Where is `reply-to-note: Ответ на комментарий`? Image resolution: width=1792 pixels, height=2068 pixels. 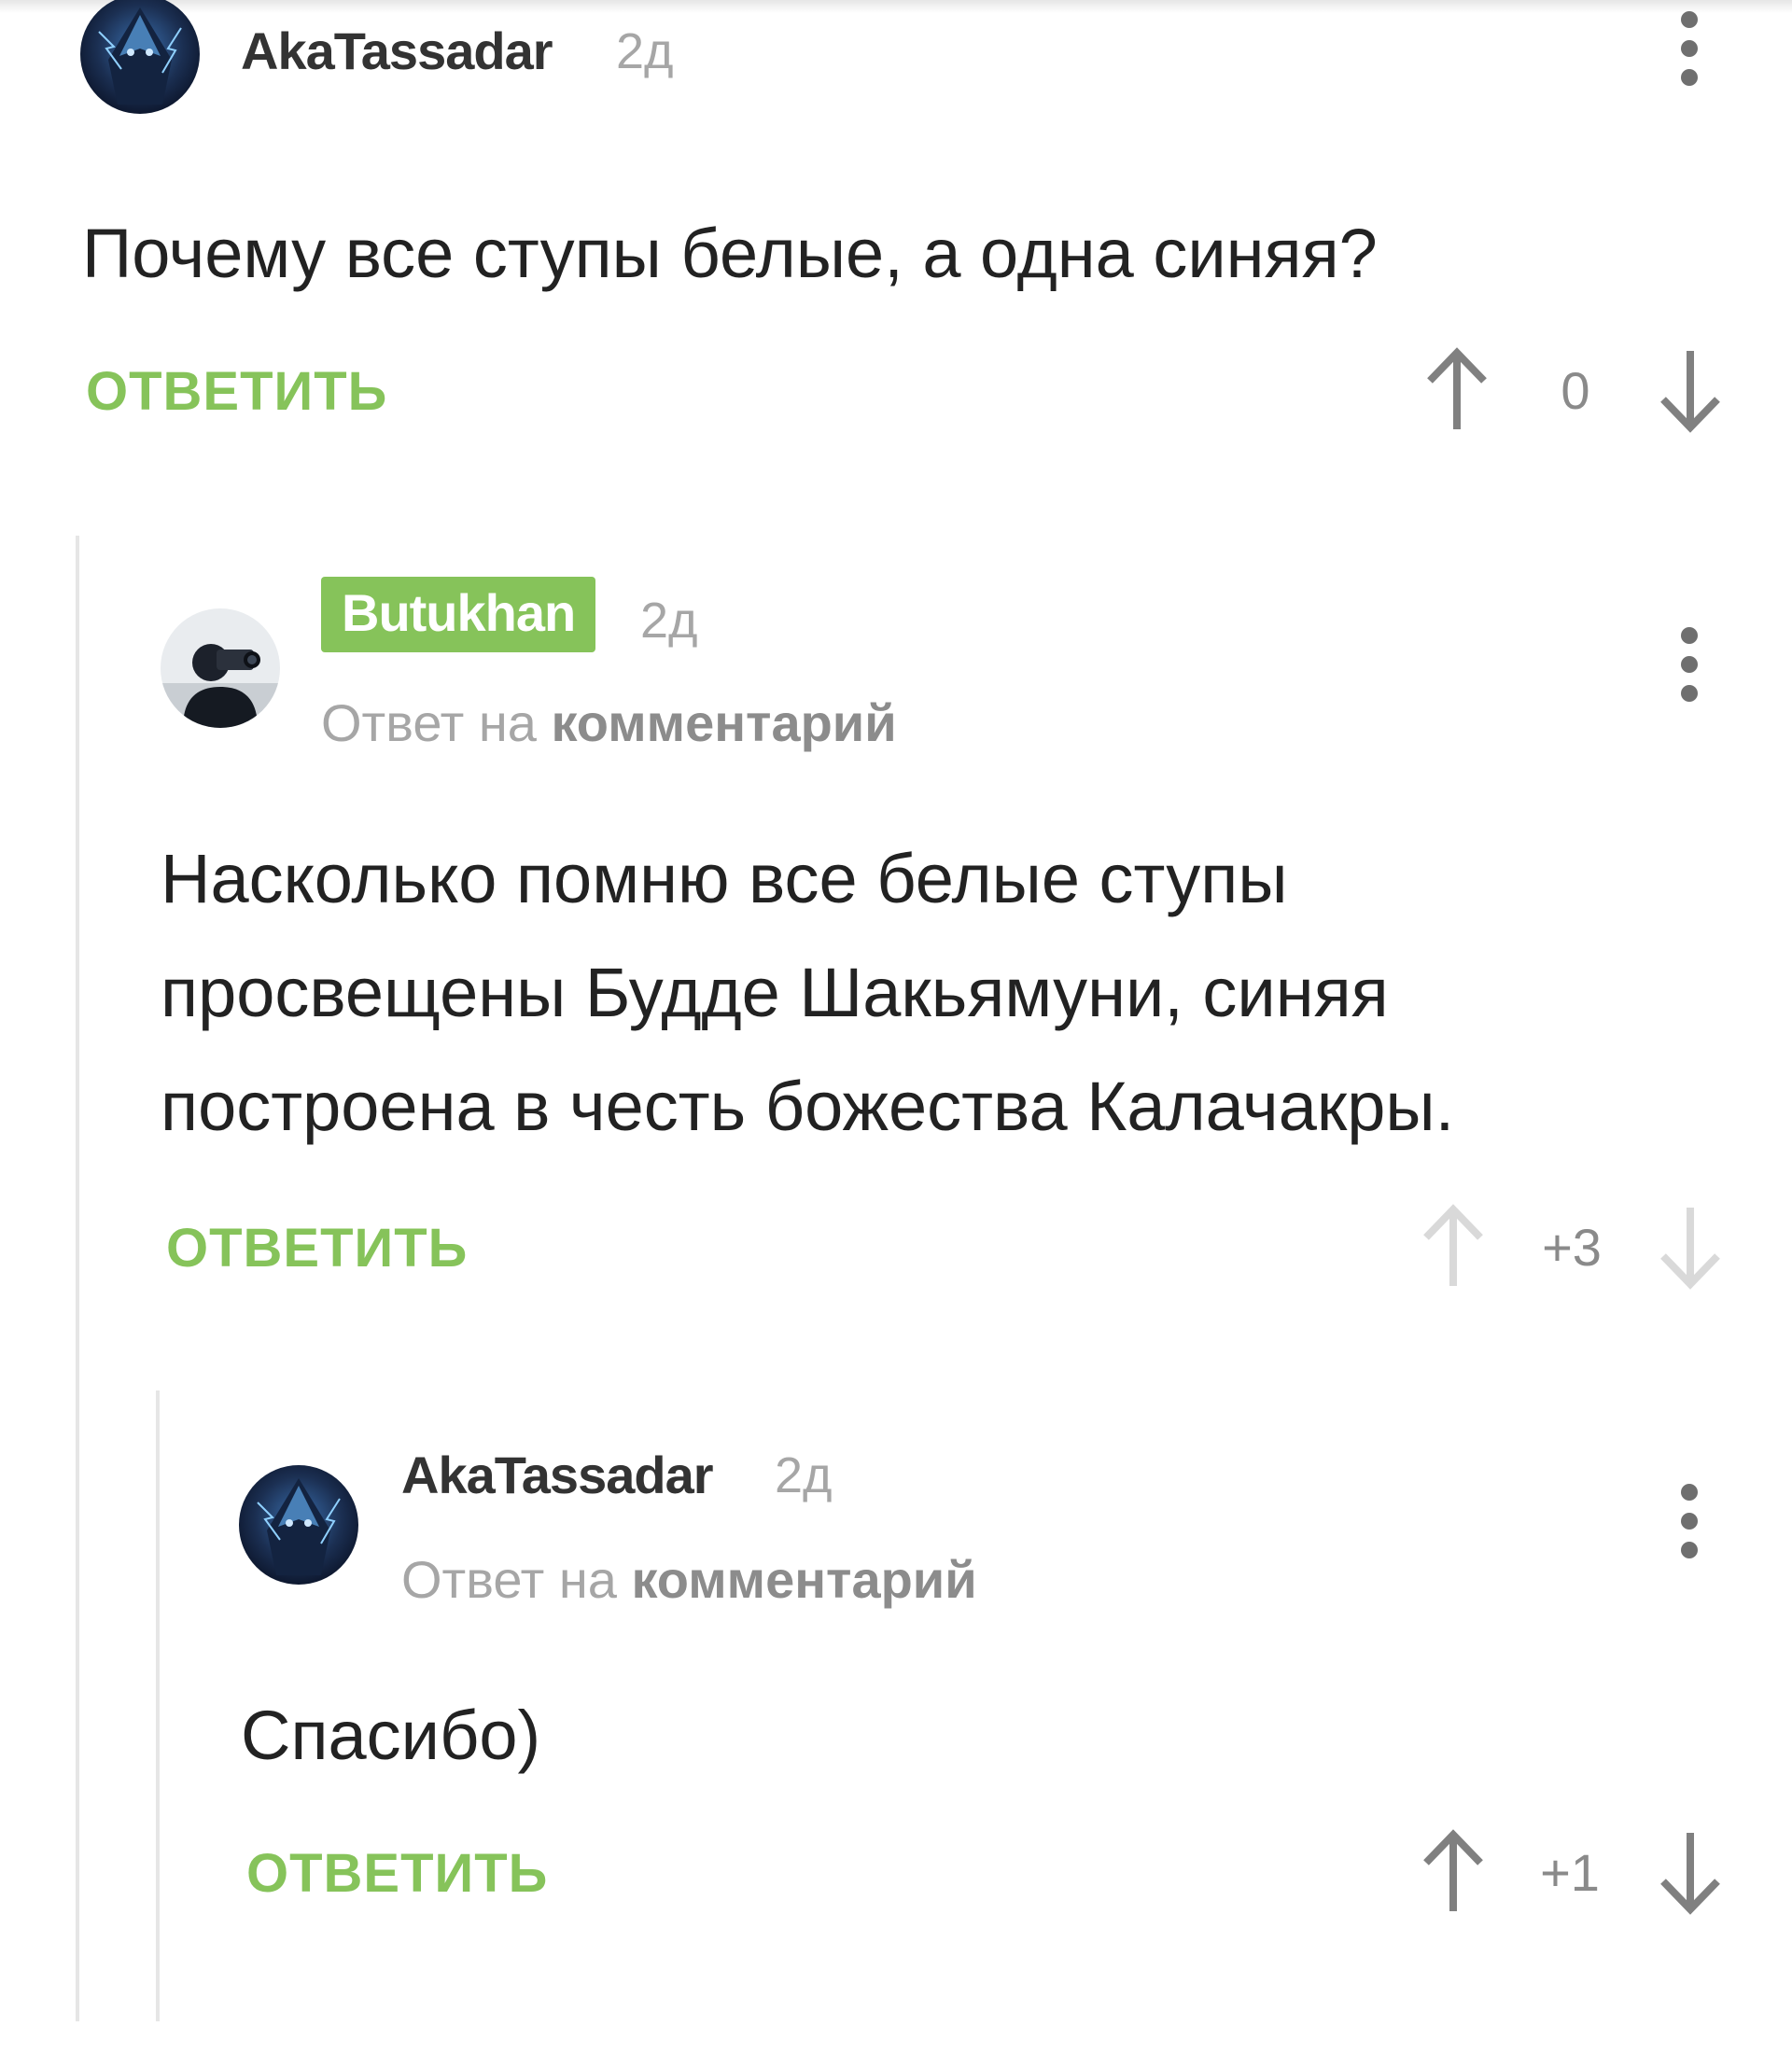 reply-to-note: Ответ на комментарий is located at coordinates (689, 1579).